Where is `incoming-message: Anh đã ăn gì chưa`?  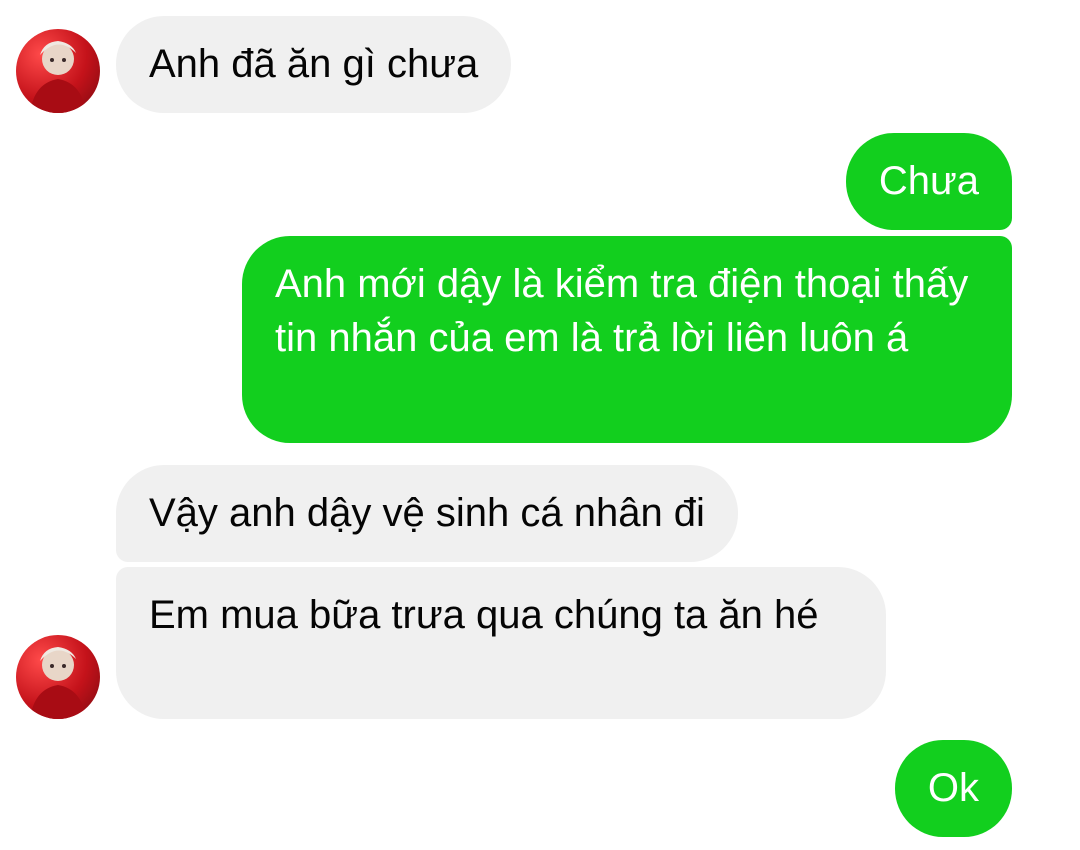
incoming-message: Anh đã ăn gì chưa is located at coordinates (314, 64).